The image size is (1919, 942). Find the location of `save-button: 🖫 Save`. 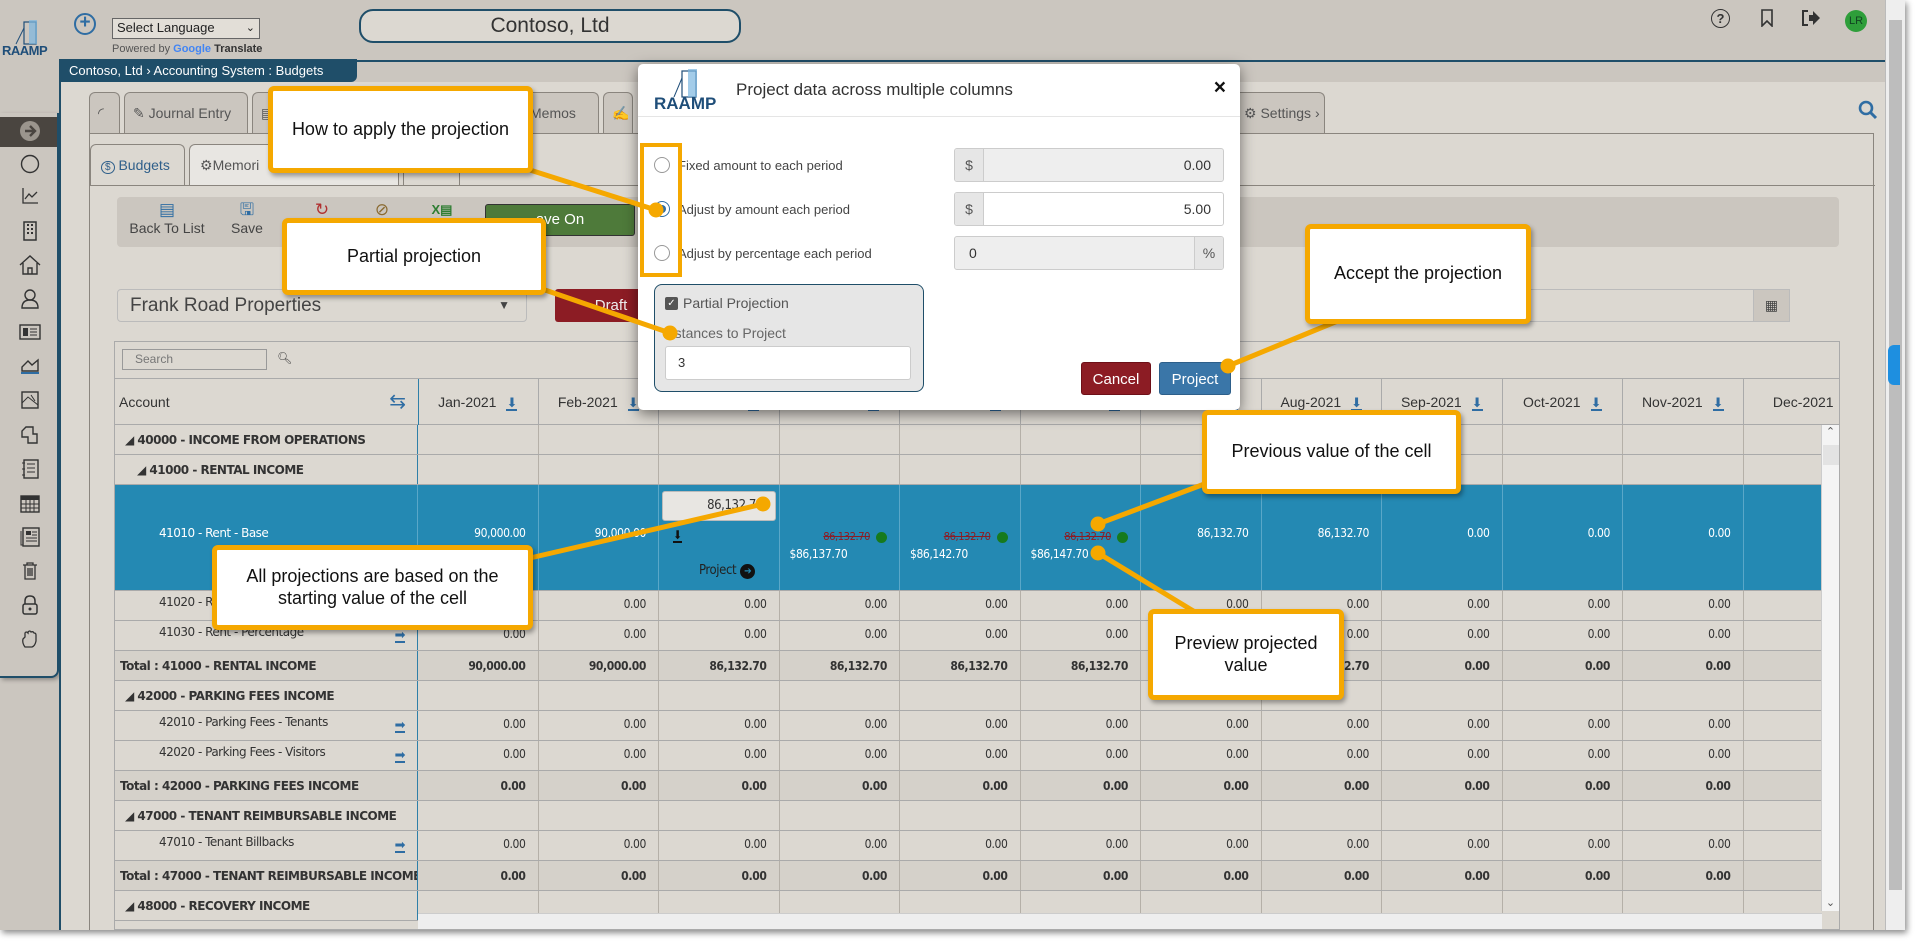

save-button: 🖫 Save is located at coordinates (247, 218).